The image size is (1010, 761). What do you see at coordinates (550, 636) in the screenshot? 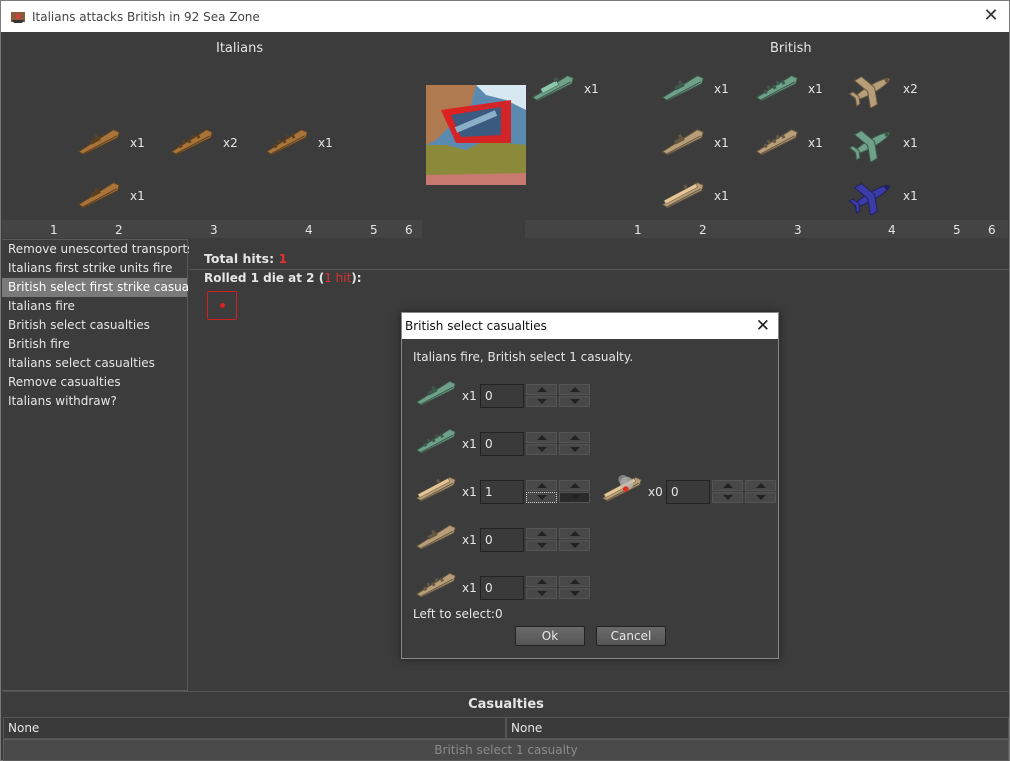
I see `ok-button: Ok` at bounding box center [550, 636].